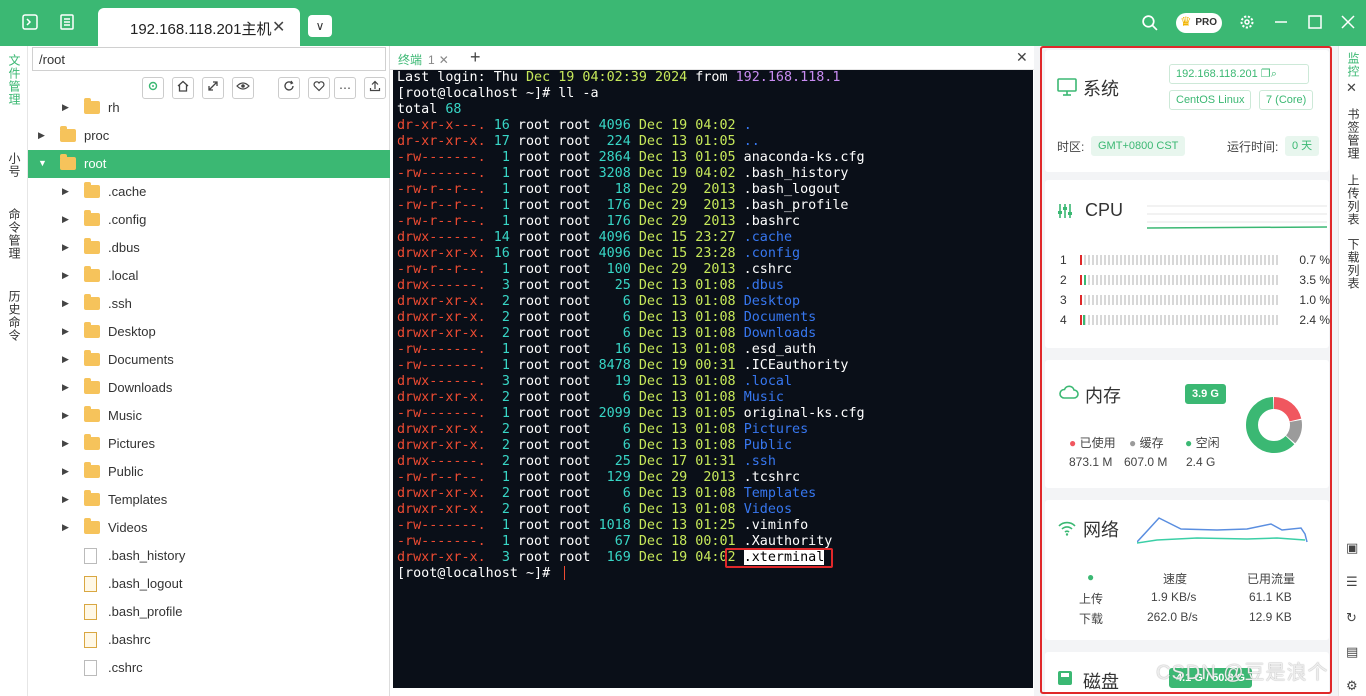 Image resolution: width=1366 pixels, height=696 pixels. I want to click on os-pill: CentOS Linux, so click(1210, 100).